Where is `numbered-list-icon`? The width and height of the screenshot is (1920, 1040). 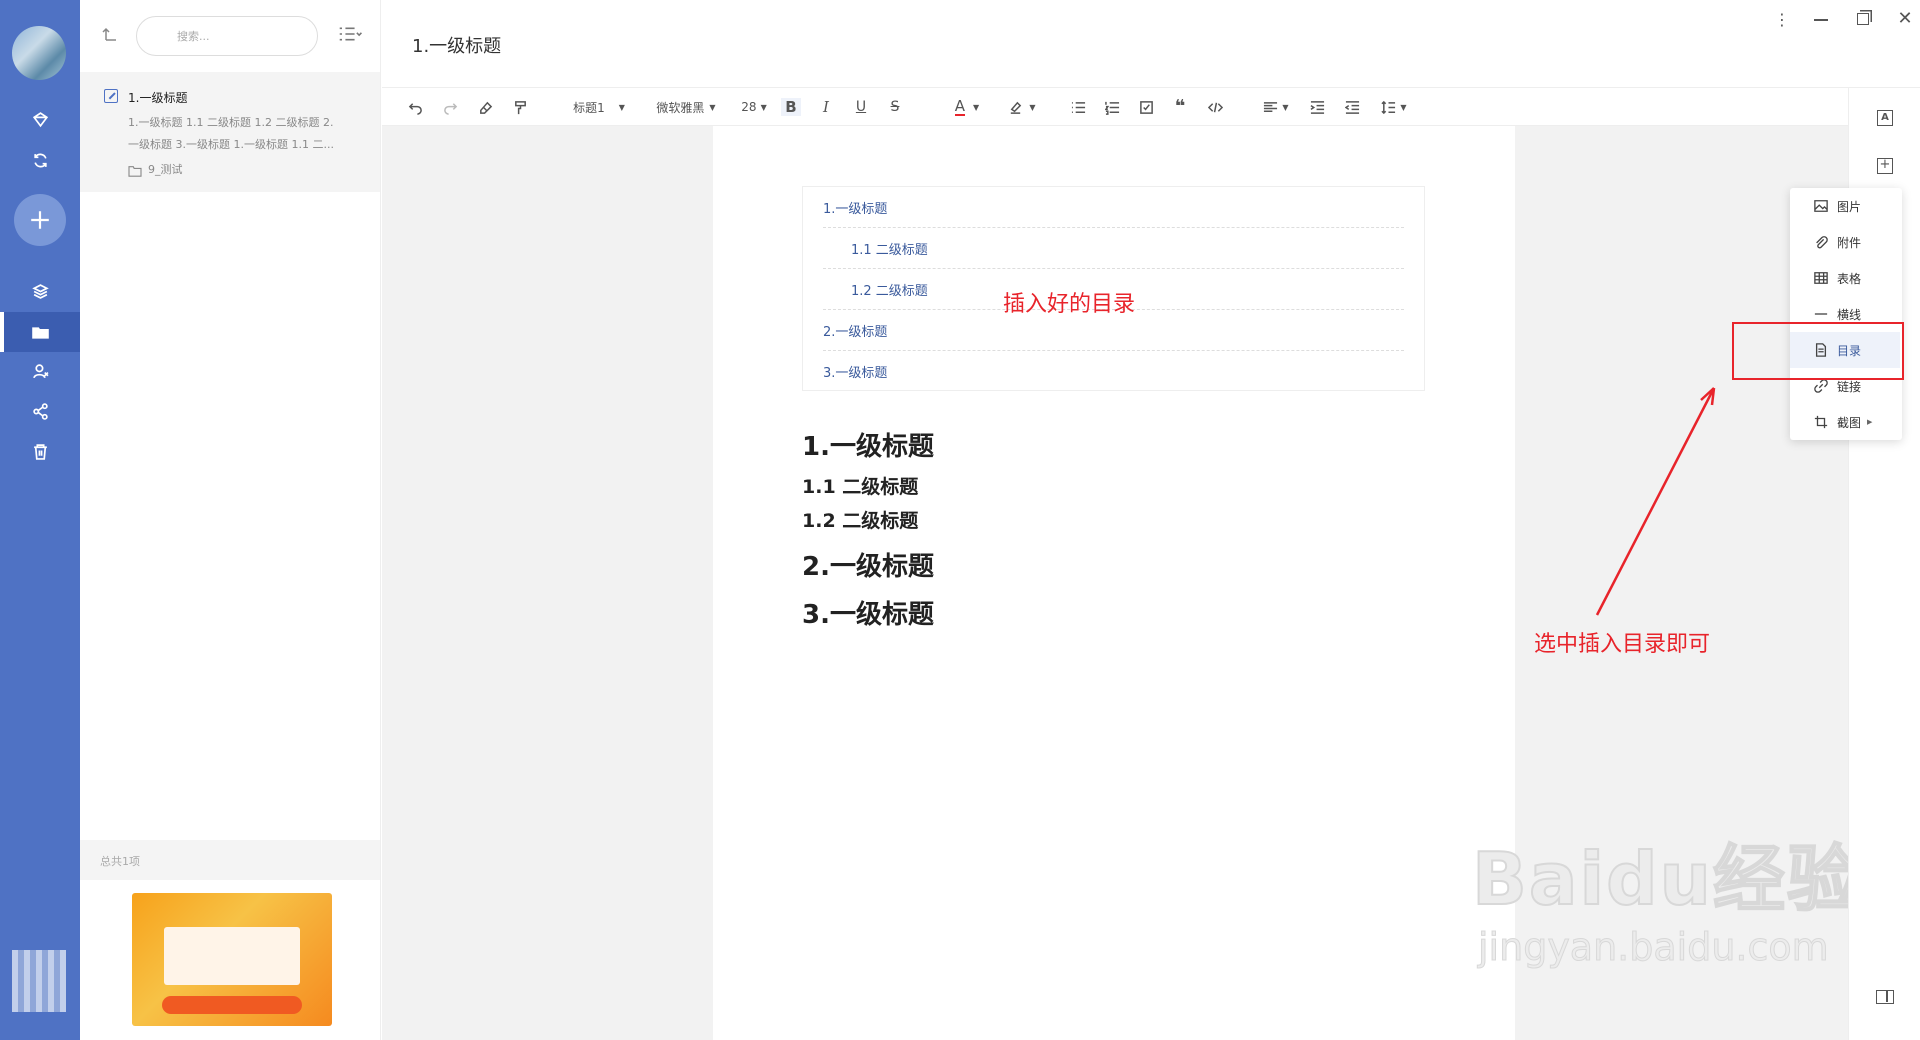
numbered-list-icon is located at coordinates (1112, 107).